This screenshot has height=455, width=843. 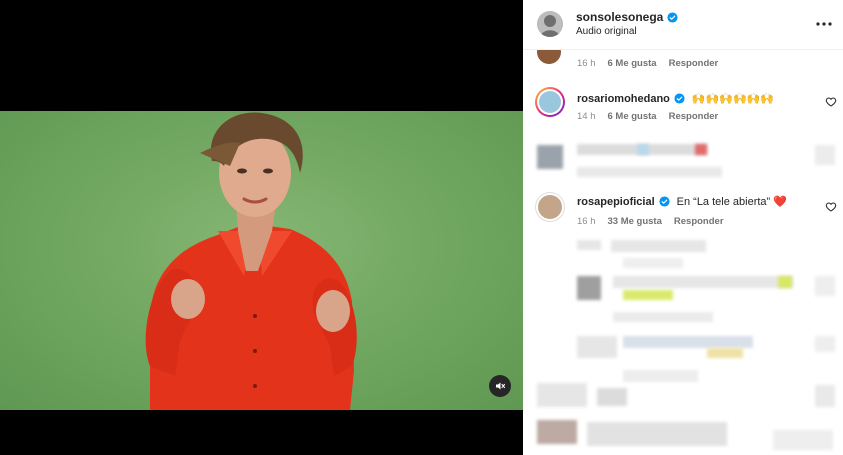 I want to click on comment-avatar, so click(x=550, y=207).